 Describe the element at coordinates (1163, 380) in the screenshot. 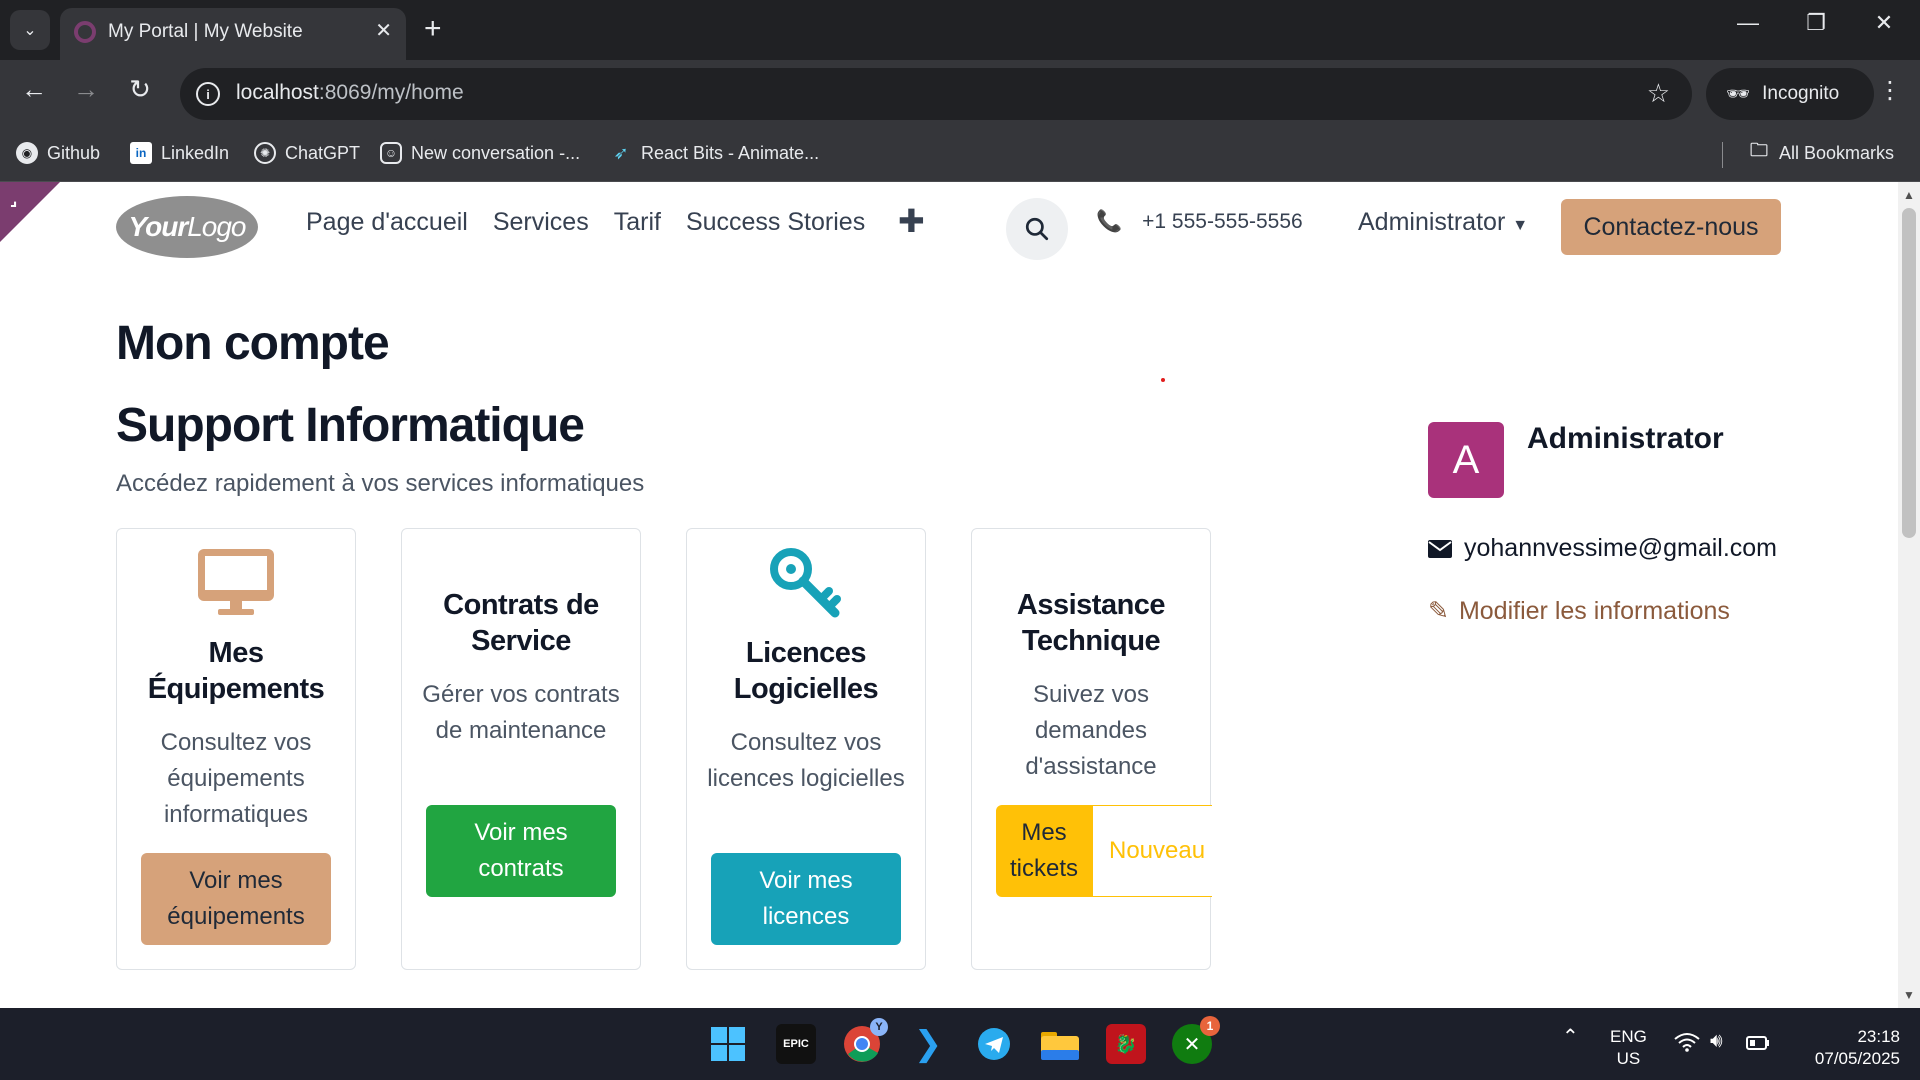

I see `cursor-dot` at that location.